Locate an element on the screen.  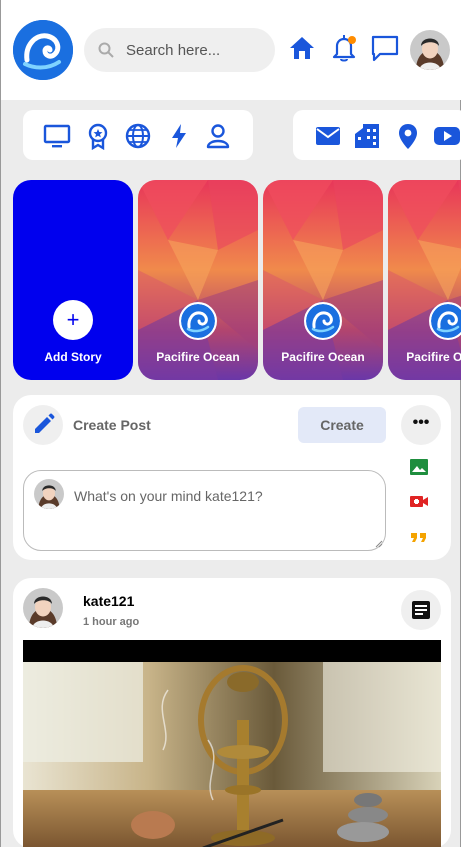
home-icon is located at coordinates (302, 48).